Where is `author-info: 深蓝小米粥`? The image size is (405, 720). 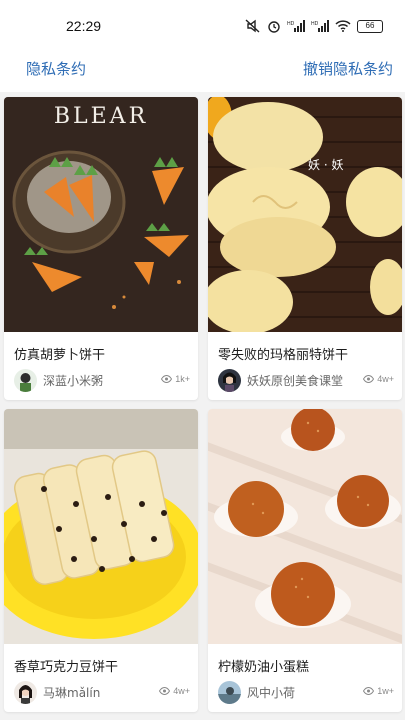 author-info: 深蓝小米粥 is located at coordinates (58, 380).